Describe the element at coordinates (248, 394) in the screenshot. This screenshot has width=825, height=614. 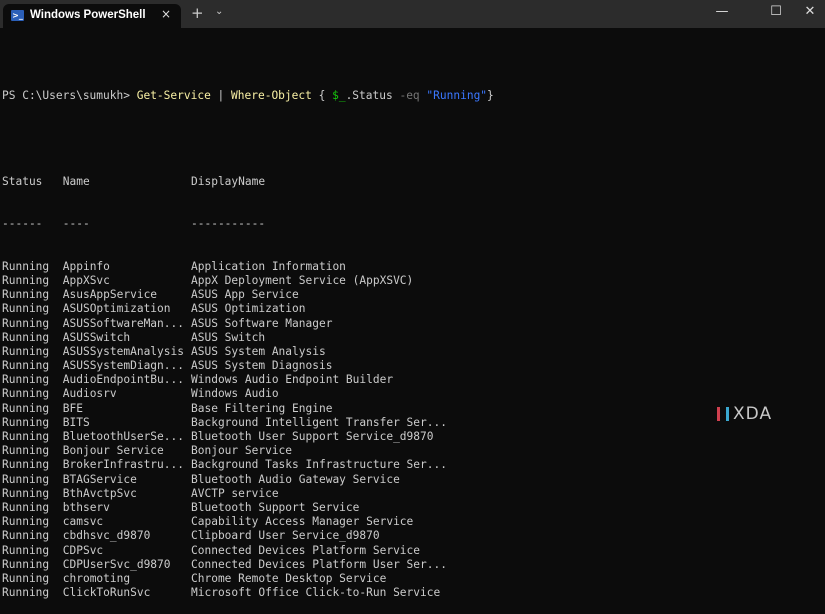
I see `table-row: Running Audiosrv Windows Audio` at that location.